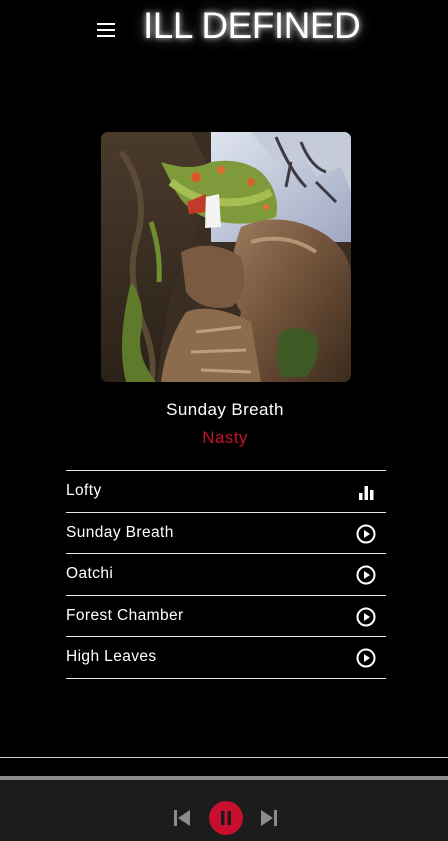 This screenshot has height=841, width=448. I want to click on skip-next-icon, so click(269, 818).